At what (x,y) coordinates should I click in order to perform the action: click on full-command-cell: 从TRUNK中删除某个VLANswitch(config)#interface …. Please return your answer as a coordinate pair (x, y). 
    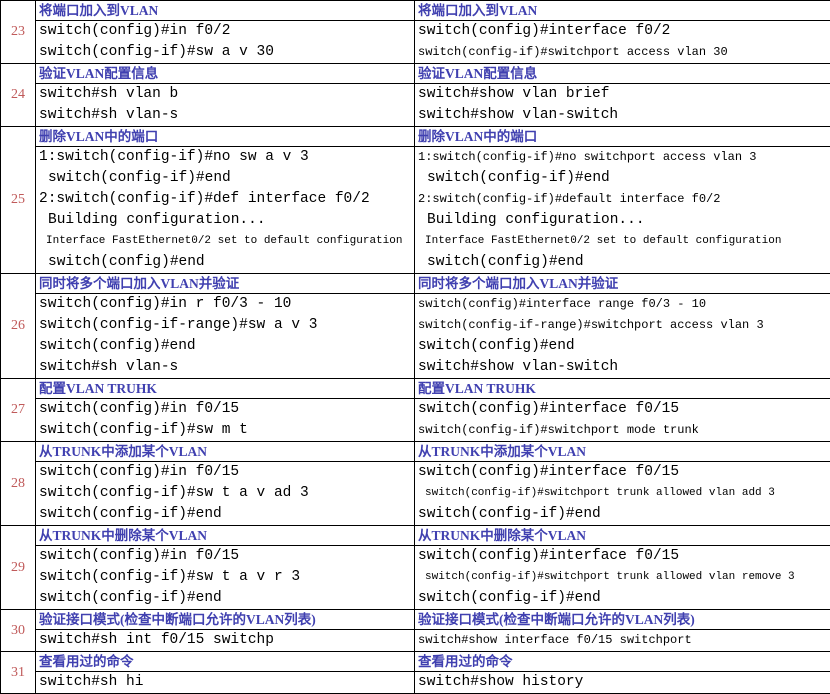
    Looking at the image, I should click on (622, 568).